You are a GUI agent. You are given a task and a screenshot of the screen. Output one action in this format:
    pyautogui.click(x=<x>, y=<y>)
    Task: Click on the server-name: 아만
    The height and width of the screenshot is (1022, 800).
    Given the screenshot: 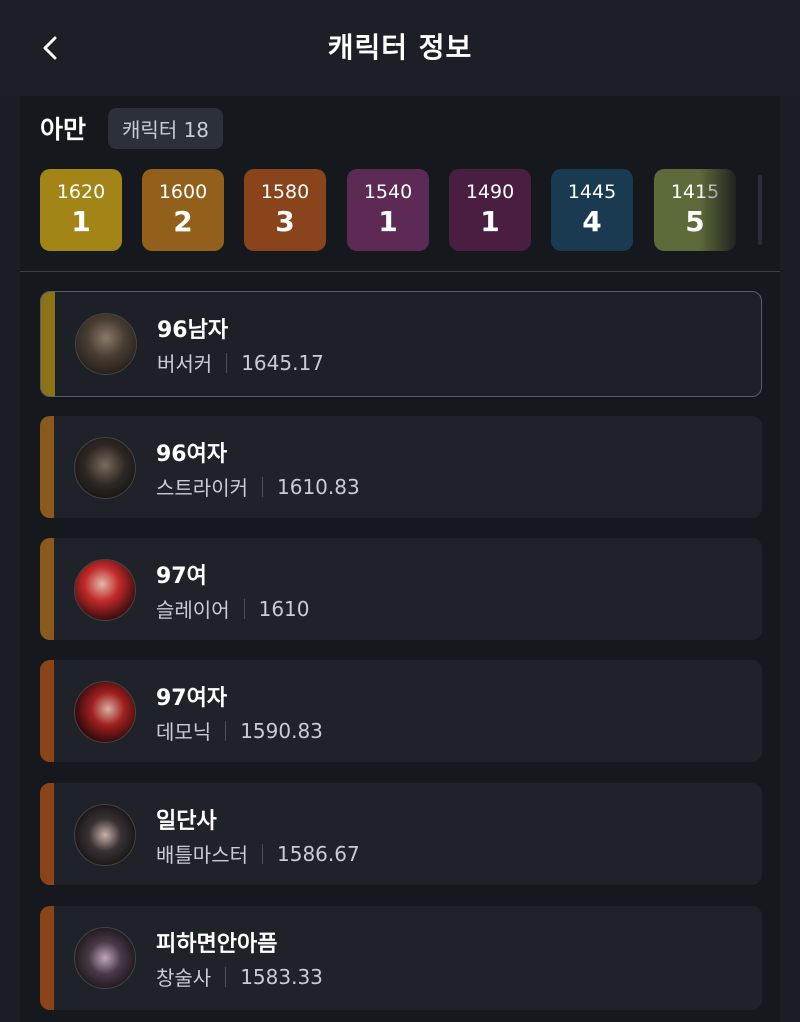 What is the action you would take?
    pyautogui.click(x=63, y=129)
    